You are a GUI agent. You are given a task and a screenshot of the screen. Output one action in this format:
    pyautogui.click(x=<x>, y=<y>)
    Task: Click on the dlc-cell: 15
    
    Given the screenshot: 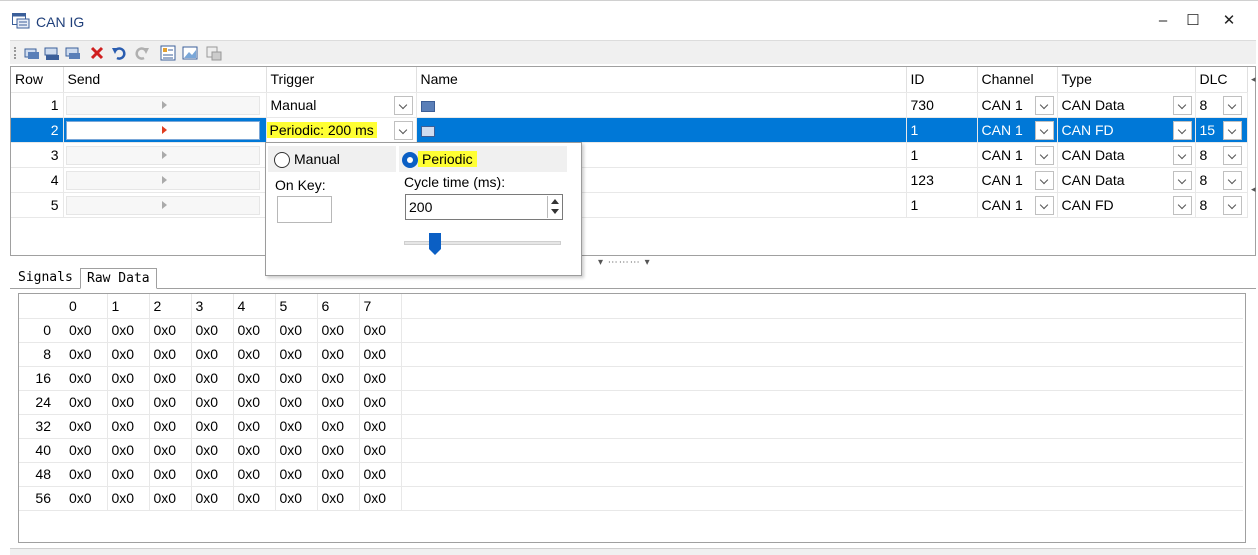 What is the action you would take?
    pyautogui.click(x=1221, y=130)
    